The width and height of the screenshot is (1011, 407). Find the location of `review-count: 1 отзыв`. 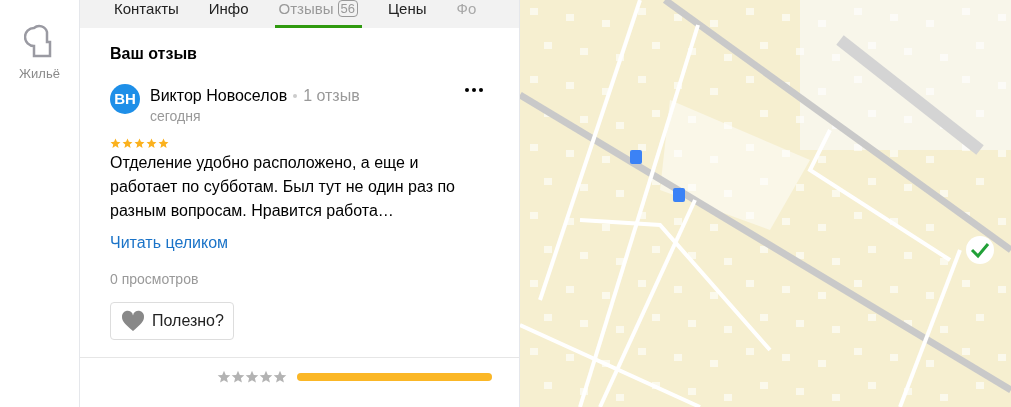

review-count: 1 отзыв is located at coordinates (331, 96).